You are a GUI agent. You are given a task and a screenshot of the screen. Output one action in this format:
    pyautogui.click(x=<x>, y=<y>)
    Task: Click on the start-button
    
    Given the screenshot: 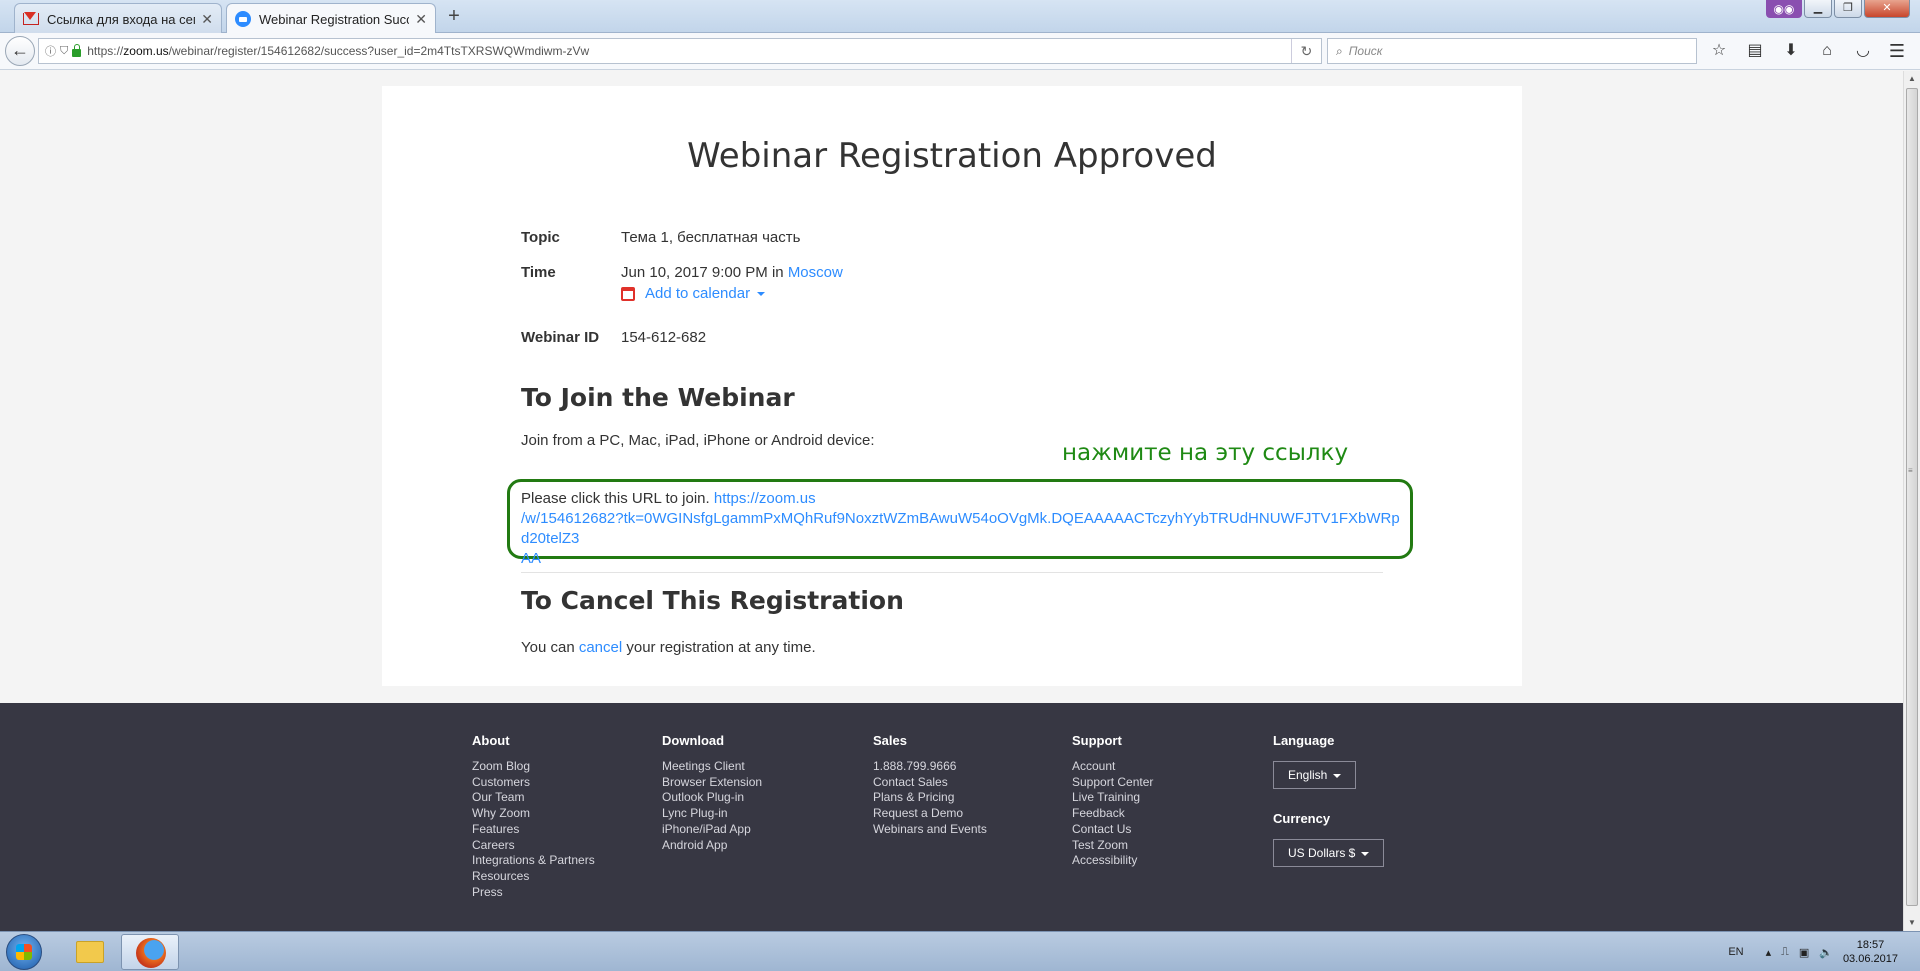 What is the action you would take?
    pyautogui.click(x=24, y=952)
    